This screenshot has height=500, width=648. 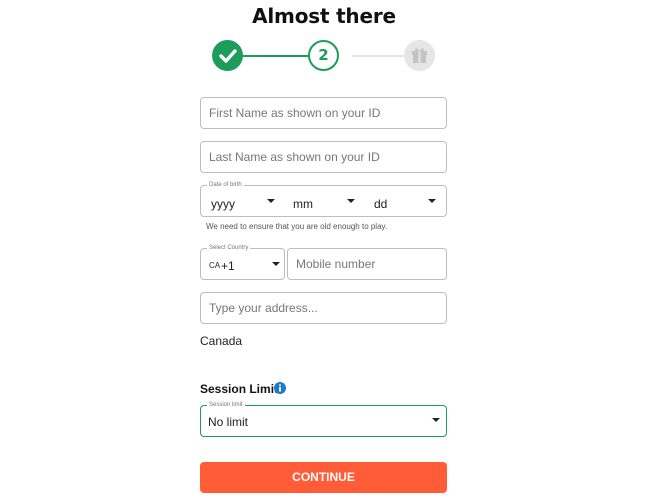 I want to click on step-2-current: 2, so click(x=323, y=55).